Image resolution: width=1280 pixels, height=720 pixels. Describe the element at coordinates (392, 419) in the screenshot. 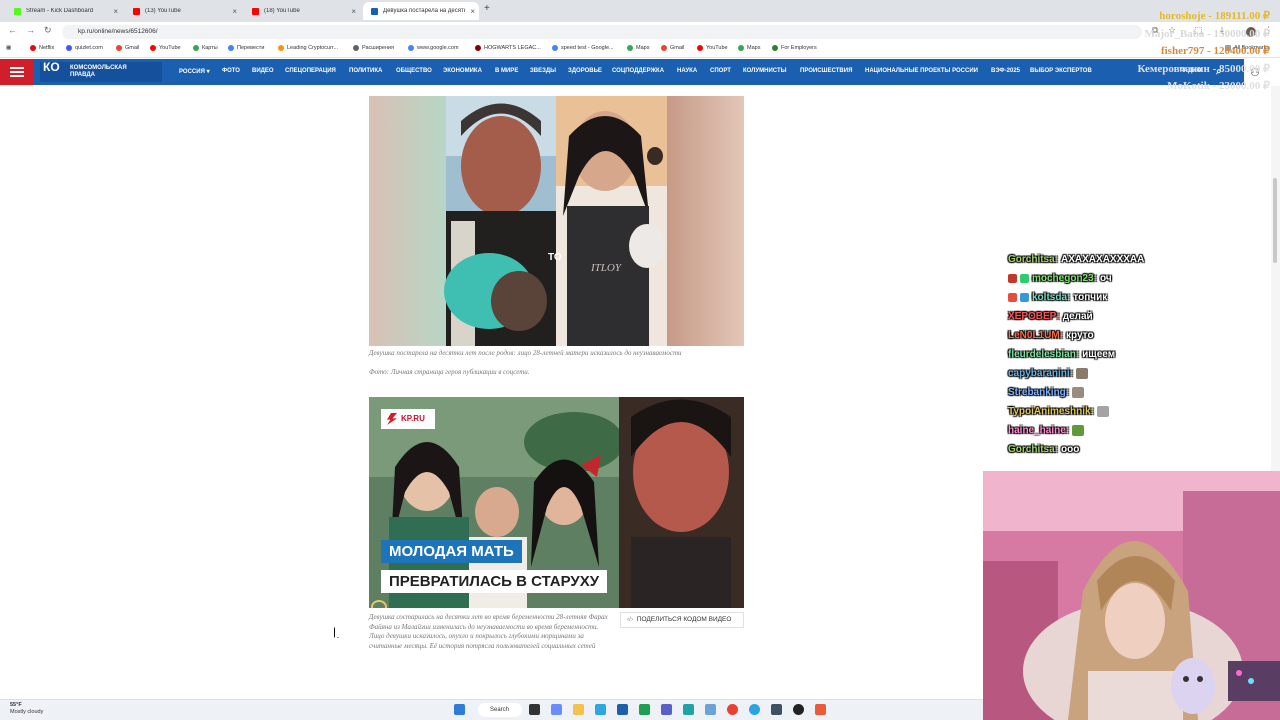

I see `kp-bolt-icon` at that location.